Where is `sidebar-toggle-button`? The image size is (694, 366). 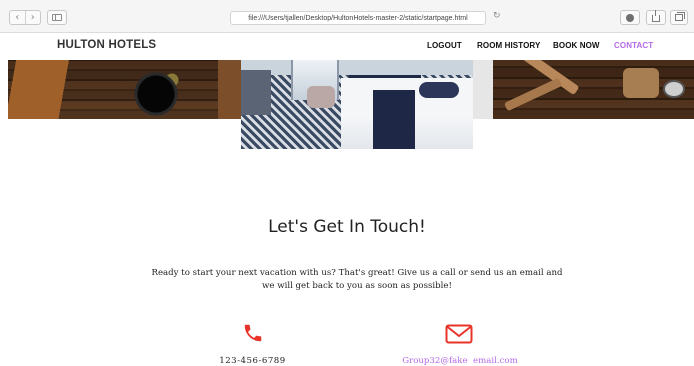
sidebar-toggle-button is located at coordinates (57, 17).